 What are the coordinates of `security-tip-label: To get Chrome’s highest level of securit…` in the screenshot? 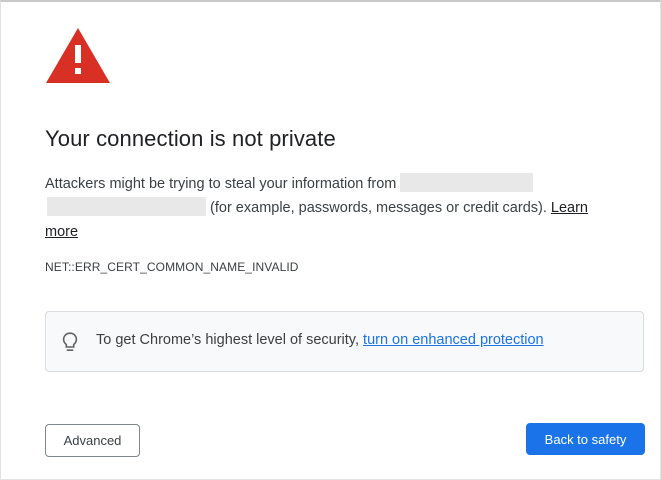 It's located at (228, 340).